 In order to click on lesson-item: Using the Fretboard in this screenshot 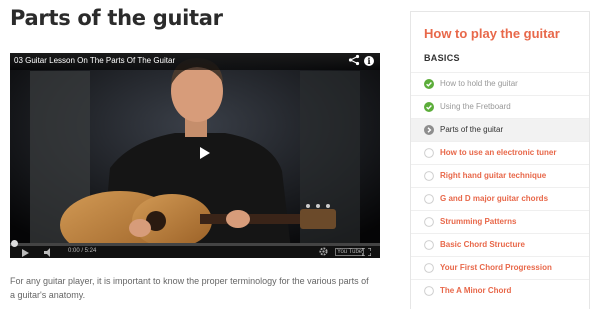, I will do `click(500, 106)`.